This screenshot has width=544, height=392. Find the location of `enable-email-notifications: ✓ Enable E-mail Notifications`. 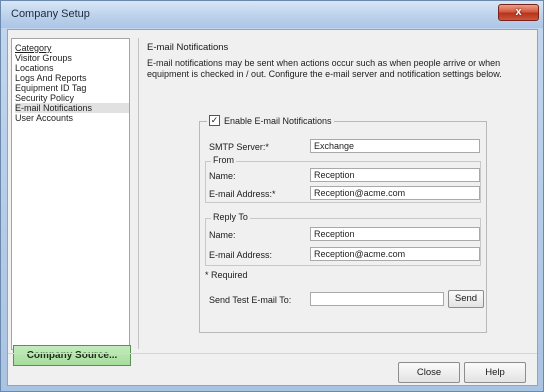

enable-email-notifications: ✓ Enable E-mail Notifications is located at coordinates (270, 121).